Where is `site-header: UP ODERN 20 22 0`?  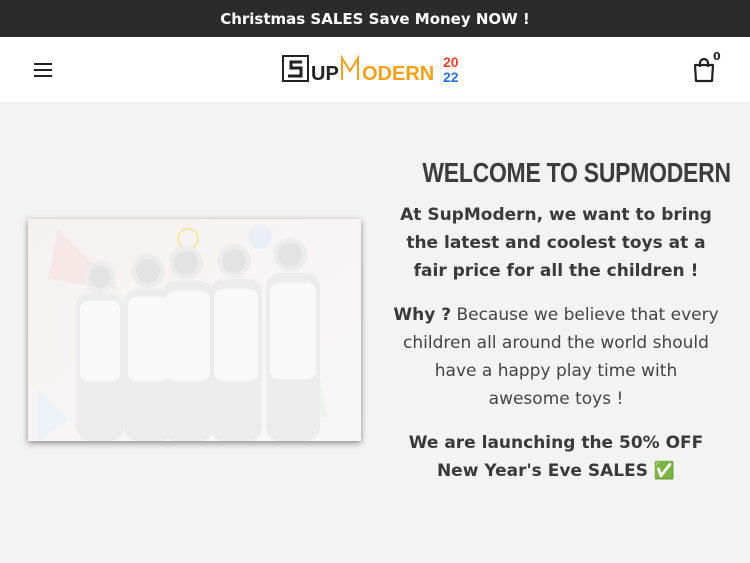
site-header: UP ODERN 20 22 0 is located at coordinates (375, 69).